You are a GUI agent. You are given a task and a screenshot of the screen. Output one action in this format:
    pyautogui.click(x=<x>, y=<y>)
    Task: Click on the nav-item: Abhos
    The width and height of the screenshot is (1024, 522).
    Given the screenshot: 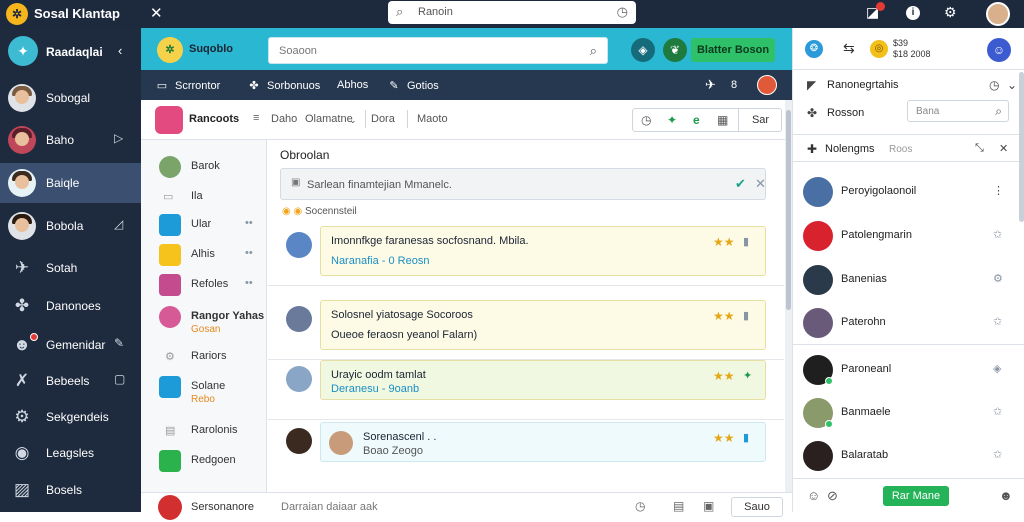 What is the action you would take?
    pyautogui.click(x=352, y=85)
    